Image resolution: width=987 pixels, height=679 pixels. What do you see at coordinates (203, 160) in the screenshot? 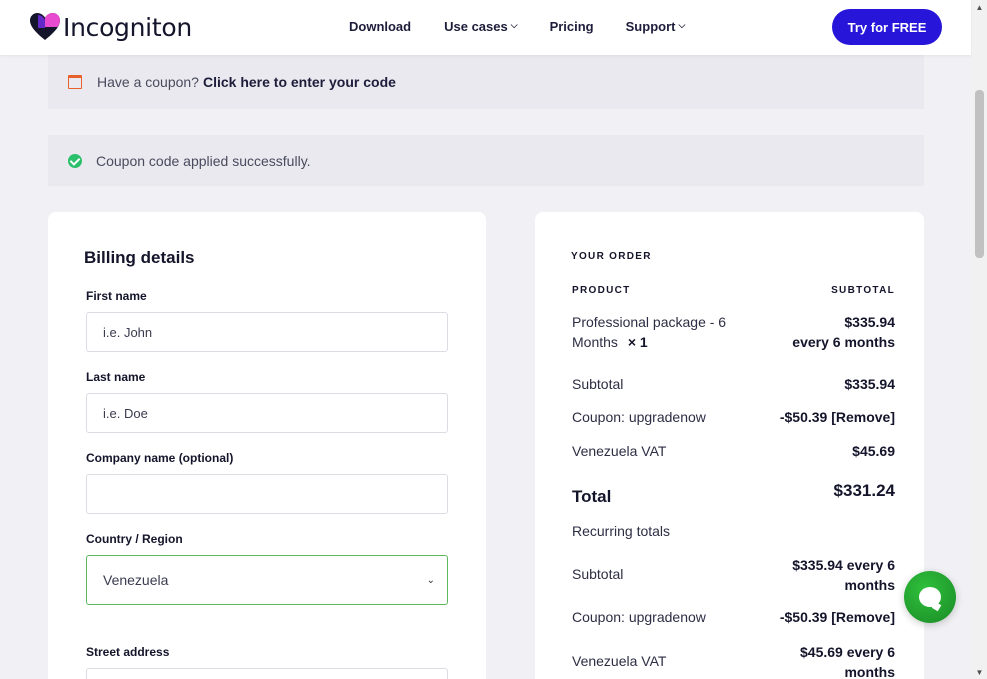
I see `coupon-applied-text: Coupon code applied successfully.` at bounding box center [203, 160].